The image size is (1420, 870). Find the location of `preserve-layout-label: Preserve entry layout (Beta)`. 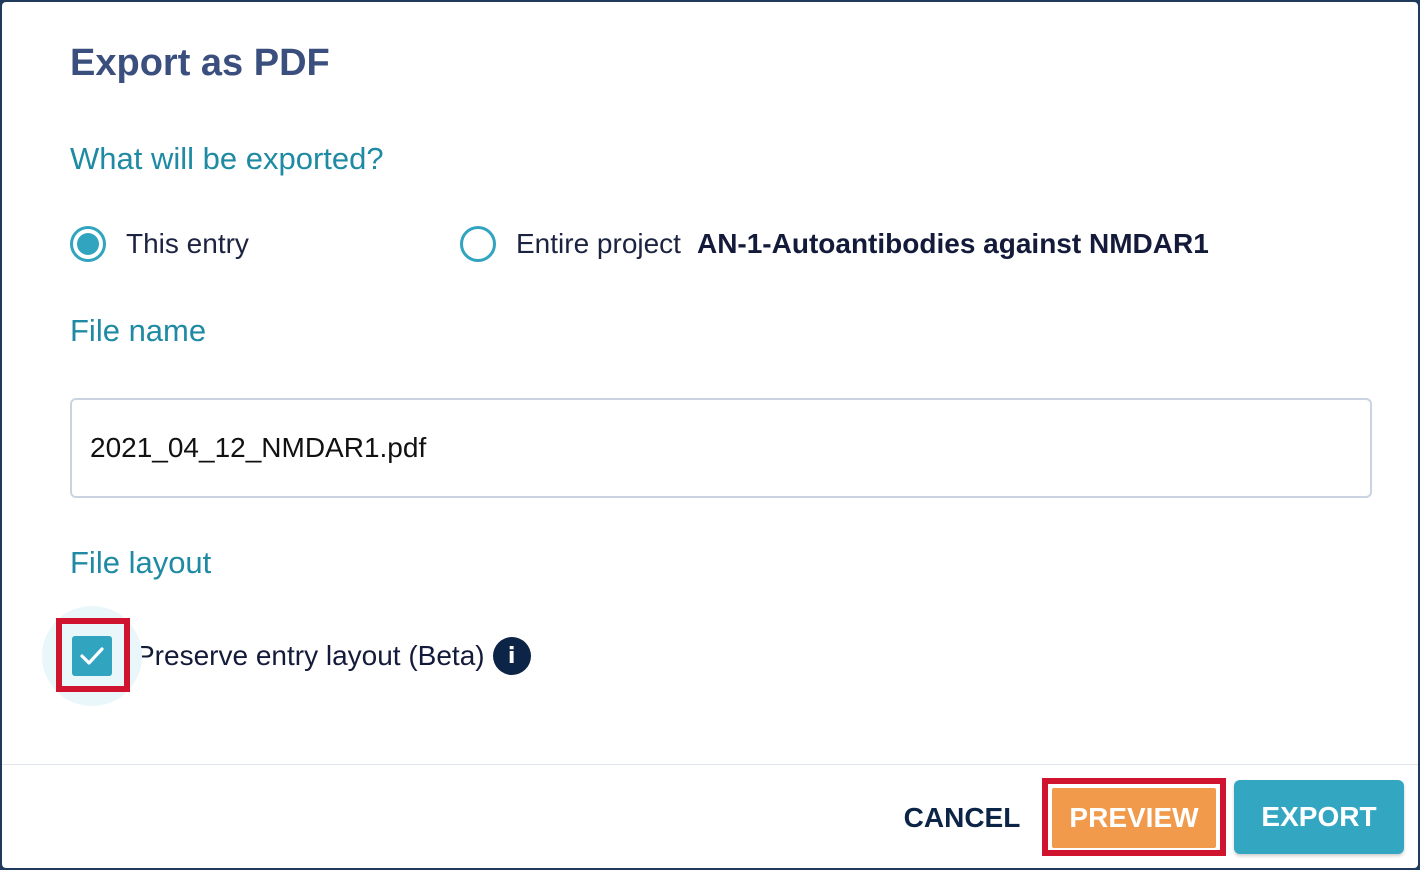

preserve-layout-label: Preserve entry layout (Beta) is located at coordinates (310, 655).